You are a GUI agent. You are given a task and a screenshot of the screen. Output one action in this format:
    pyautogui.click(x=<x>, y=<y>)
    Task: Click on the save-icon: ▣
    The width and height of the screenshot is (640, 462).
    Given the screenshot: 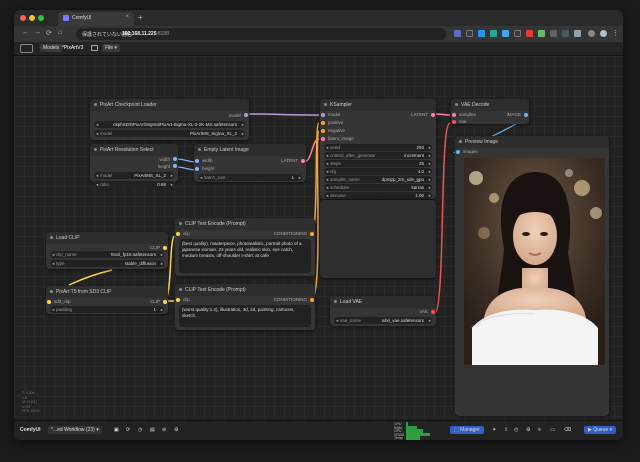 What is the action you would take?
    pyautogui.click(x=116, y=430)
    